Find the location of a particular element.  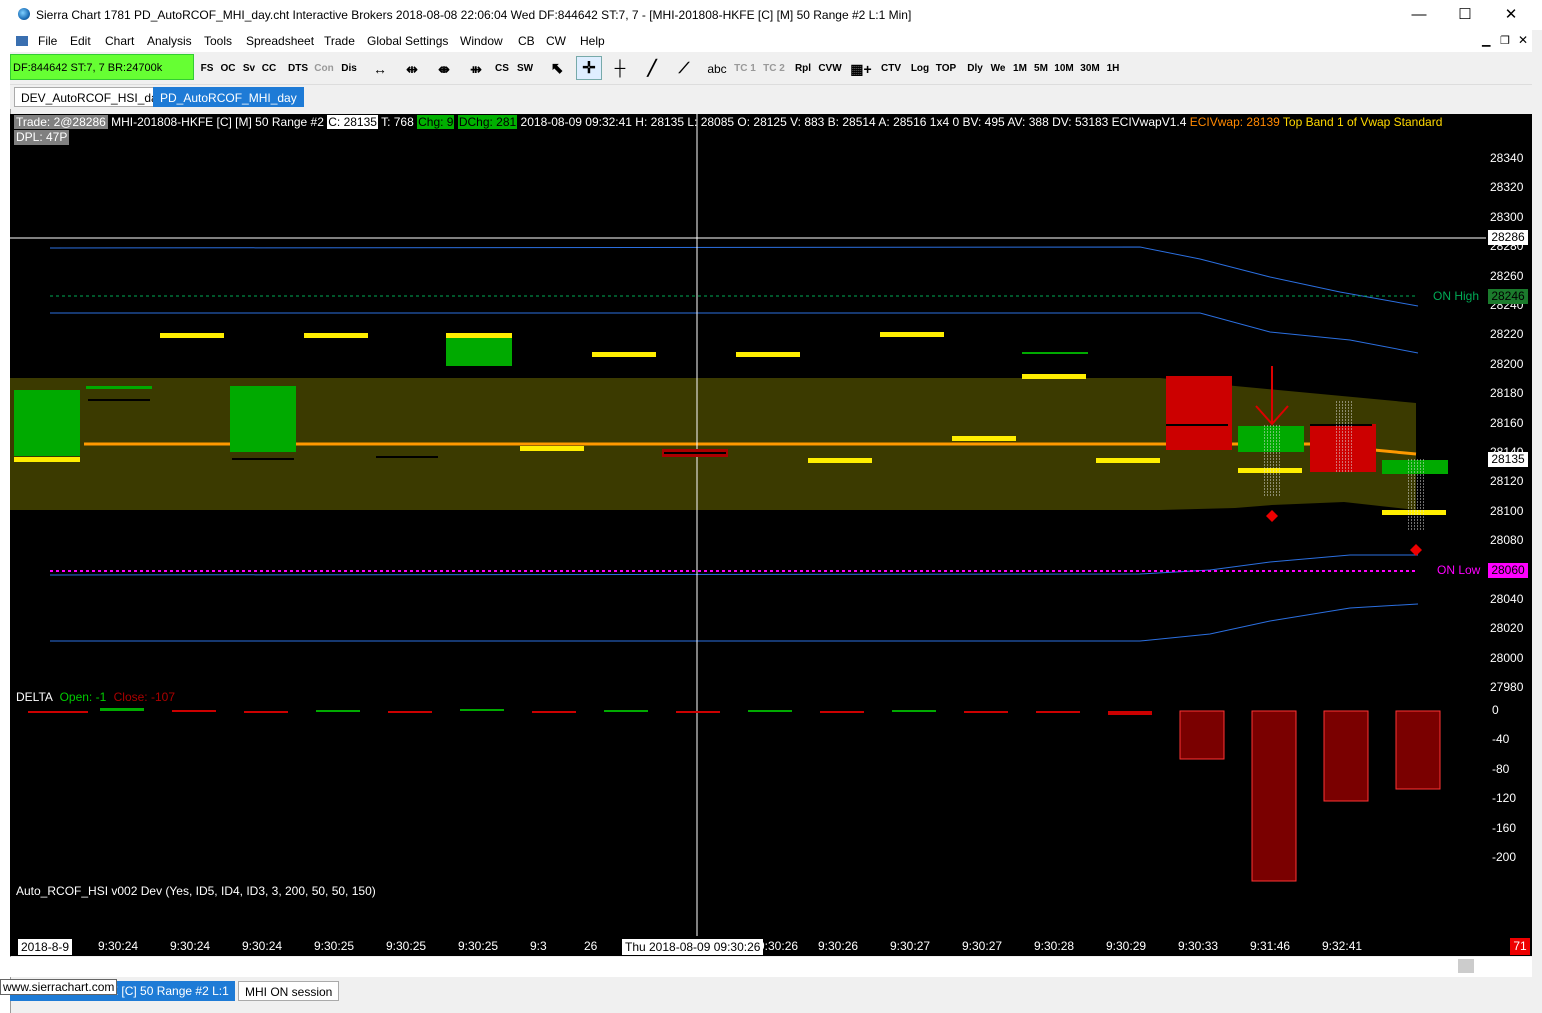

expand-bars-icon: ⇻ is located at coordinates (476, 68).